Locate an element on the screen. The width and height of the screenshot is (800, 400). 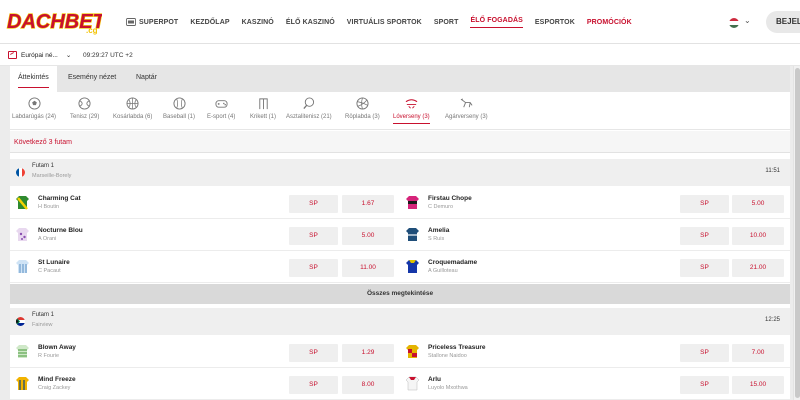
nav-esports-label: ESPORTOK is located at coordinates (554, 22).